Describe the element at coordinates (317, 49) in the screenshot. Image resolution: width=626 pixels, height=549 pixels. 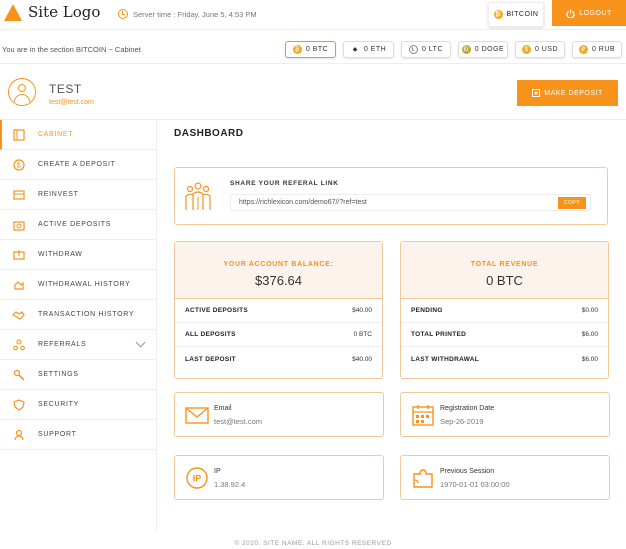
I see `currency-label: 0 BTC` at that location.